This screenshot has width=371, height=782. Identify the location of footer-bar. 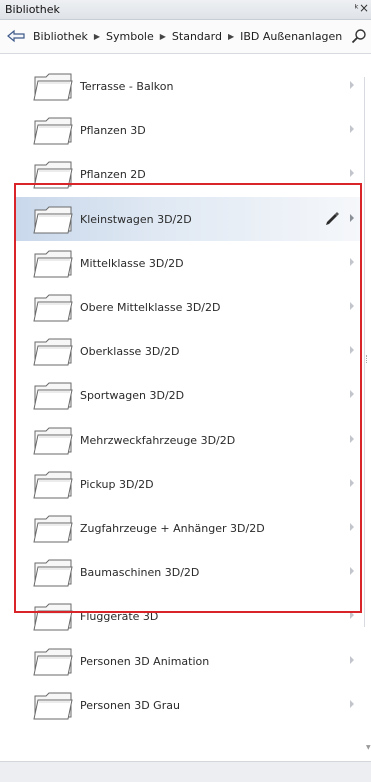
(185, 771).